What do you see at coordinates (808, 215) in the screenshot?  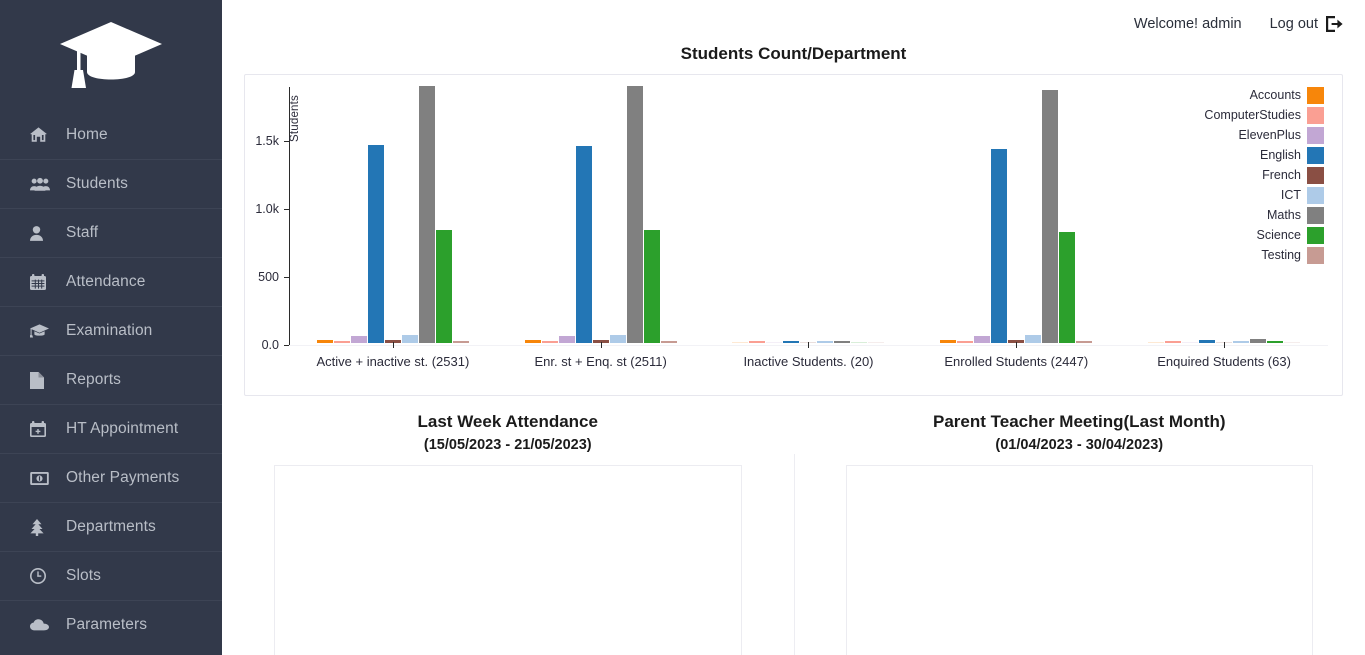 I see `bar-set` at bounding box center [808, 215].